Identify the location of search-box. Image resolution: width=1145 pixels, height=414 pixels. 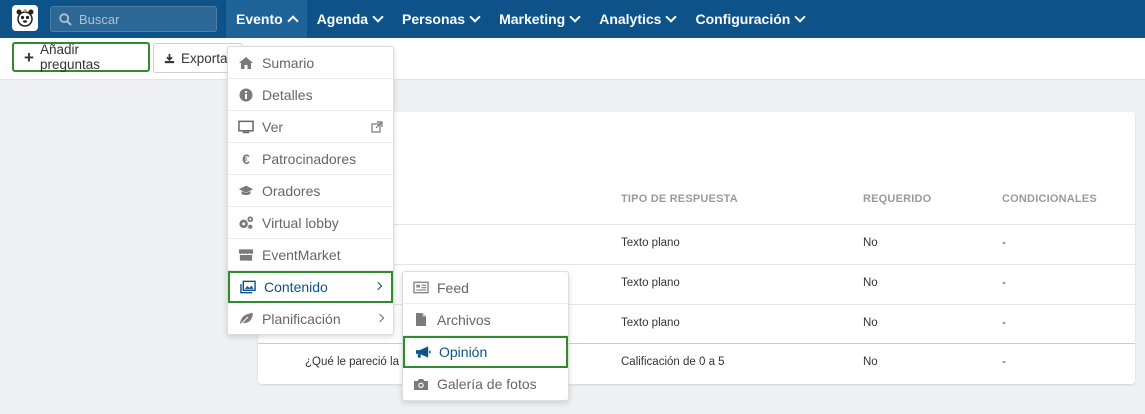
(133, 19).